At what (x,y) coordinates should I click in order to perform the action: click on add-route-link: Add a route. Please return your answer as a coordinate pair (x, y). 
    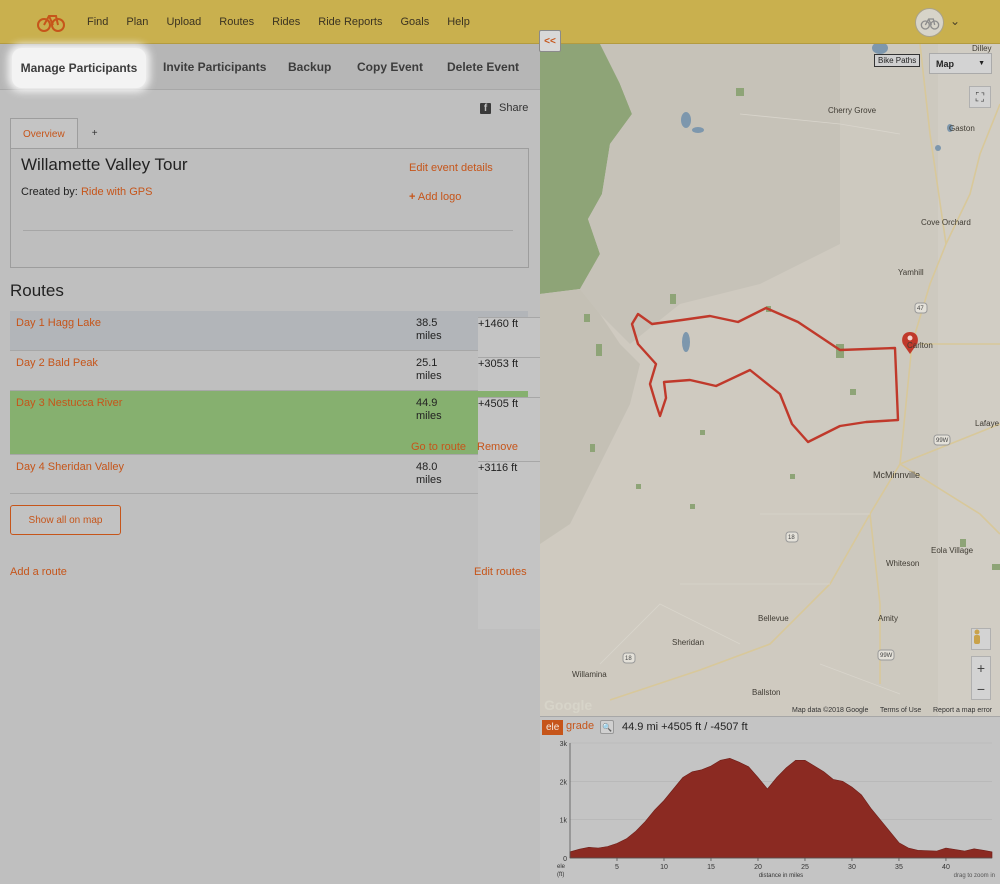
    Looking at the image, I should click on (38, 572).